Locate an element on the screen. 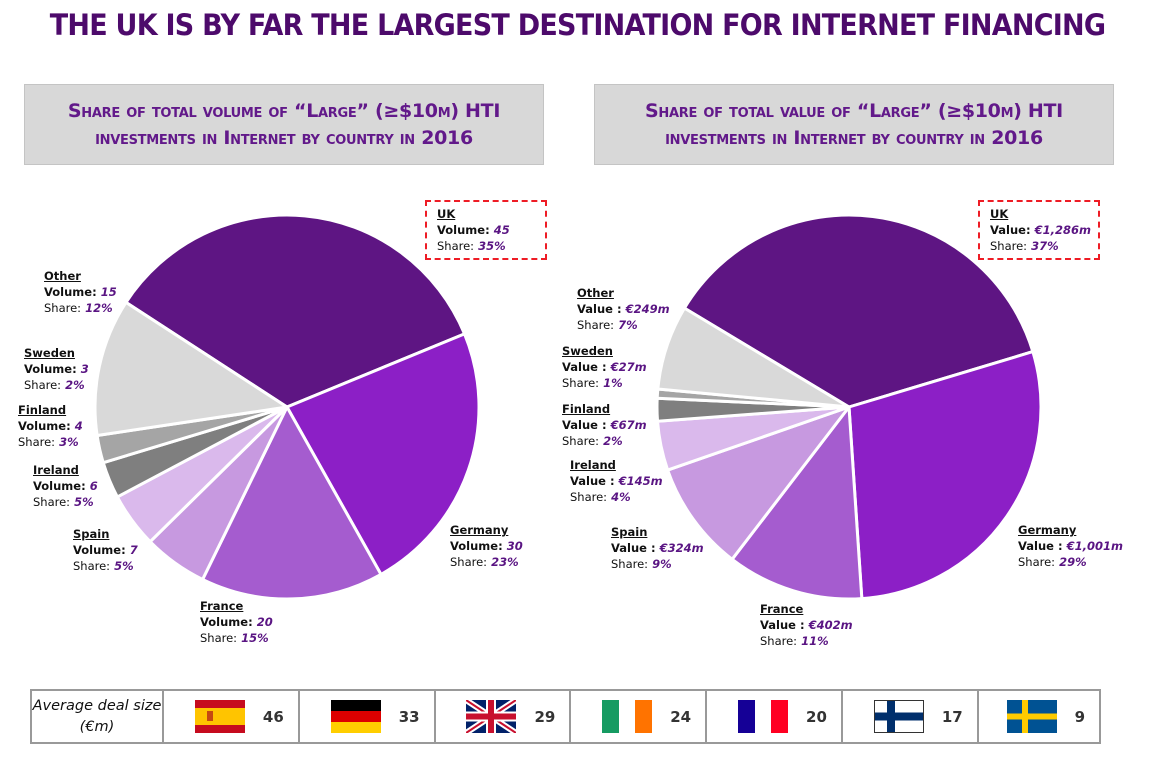 This screenshot has width=1155, height=757. volume-label-finland: Finland Volume: 4 Share: 3% is located at coordinates (50, 426).